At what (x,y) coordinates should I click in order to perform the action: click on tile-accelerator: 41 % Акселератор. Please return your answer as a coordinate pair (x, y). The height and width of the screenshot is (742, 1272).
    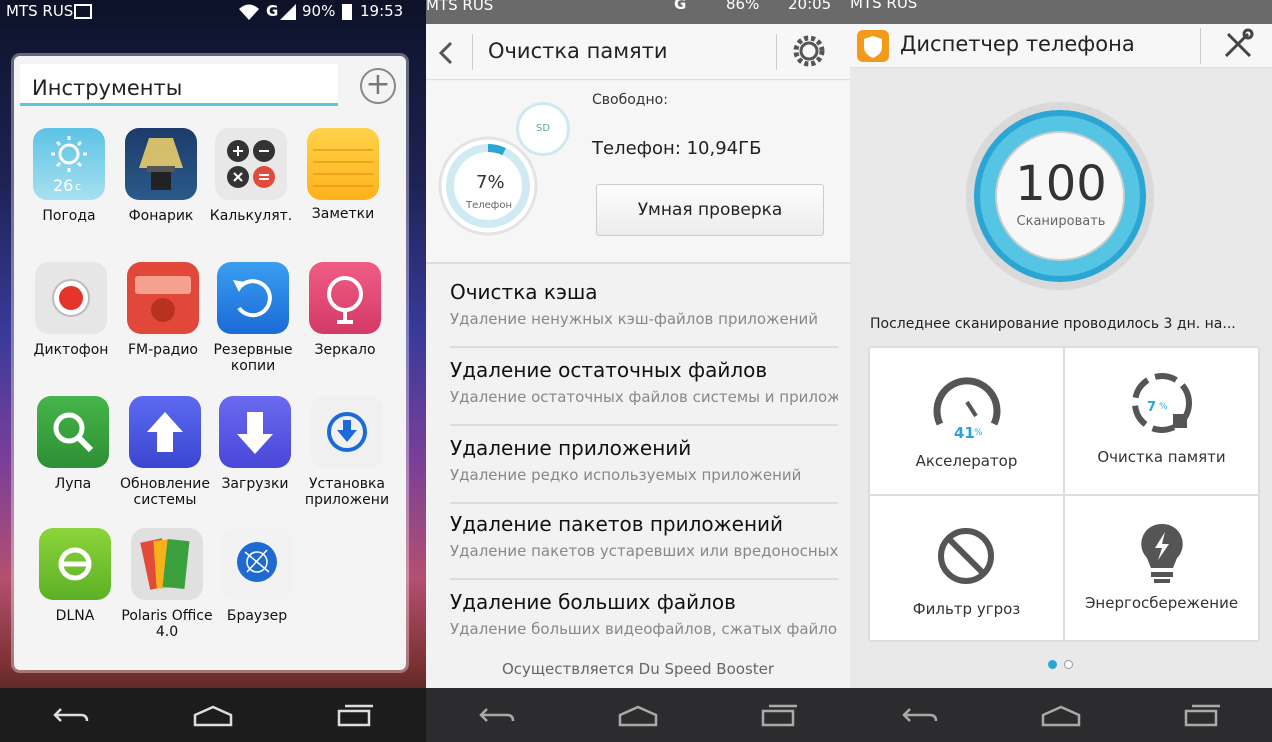
    Looking at the image, I should click on (966, 421).